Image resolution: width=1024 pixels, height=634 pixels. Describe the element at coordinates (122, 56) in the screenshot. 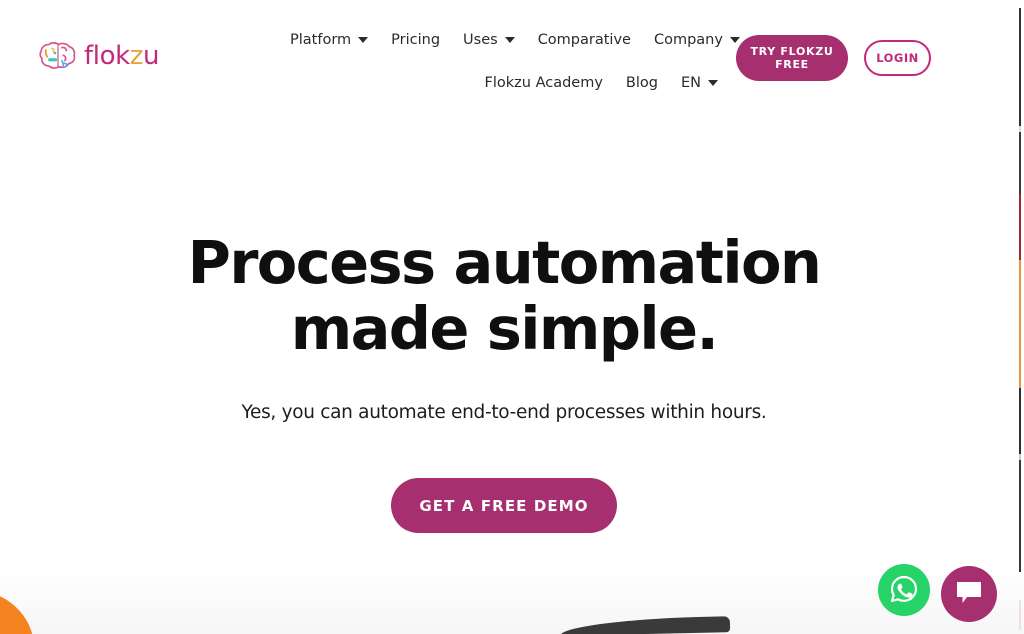

I see `logo-wordmark: flokzu` at that location.